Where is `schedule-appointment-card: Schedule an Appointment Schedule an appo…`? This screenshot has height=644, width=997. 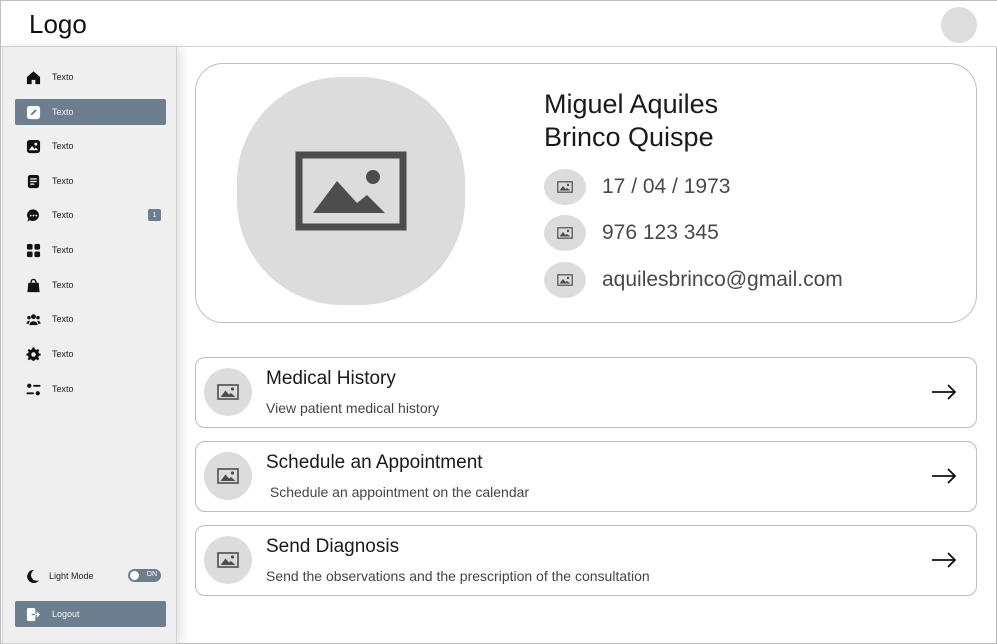 schedule-appointment-card: Schedule an Appointment Schedule an appo… is located at coordinates (586, 476).